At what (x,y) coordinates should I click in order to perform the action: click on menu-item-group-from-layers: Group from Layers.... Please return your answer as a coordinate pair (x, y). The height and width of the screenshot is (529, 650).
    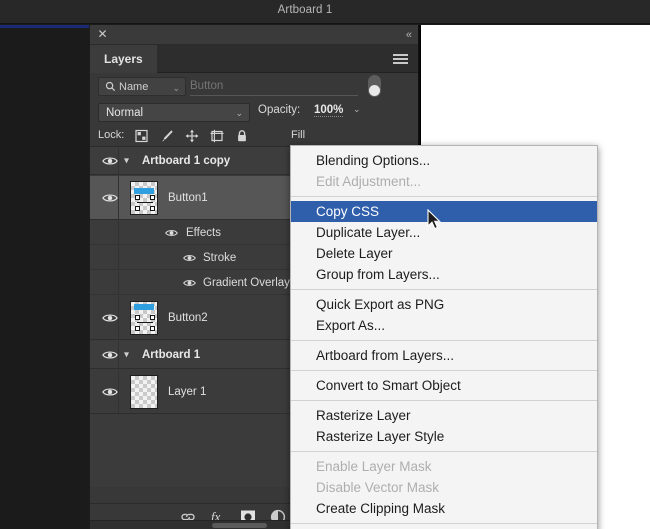
    Looking at the image, I should click on (444, 274).